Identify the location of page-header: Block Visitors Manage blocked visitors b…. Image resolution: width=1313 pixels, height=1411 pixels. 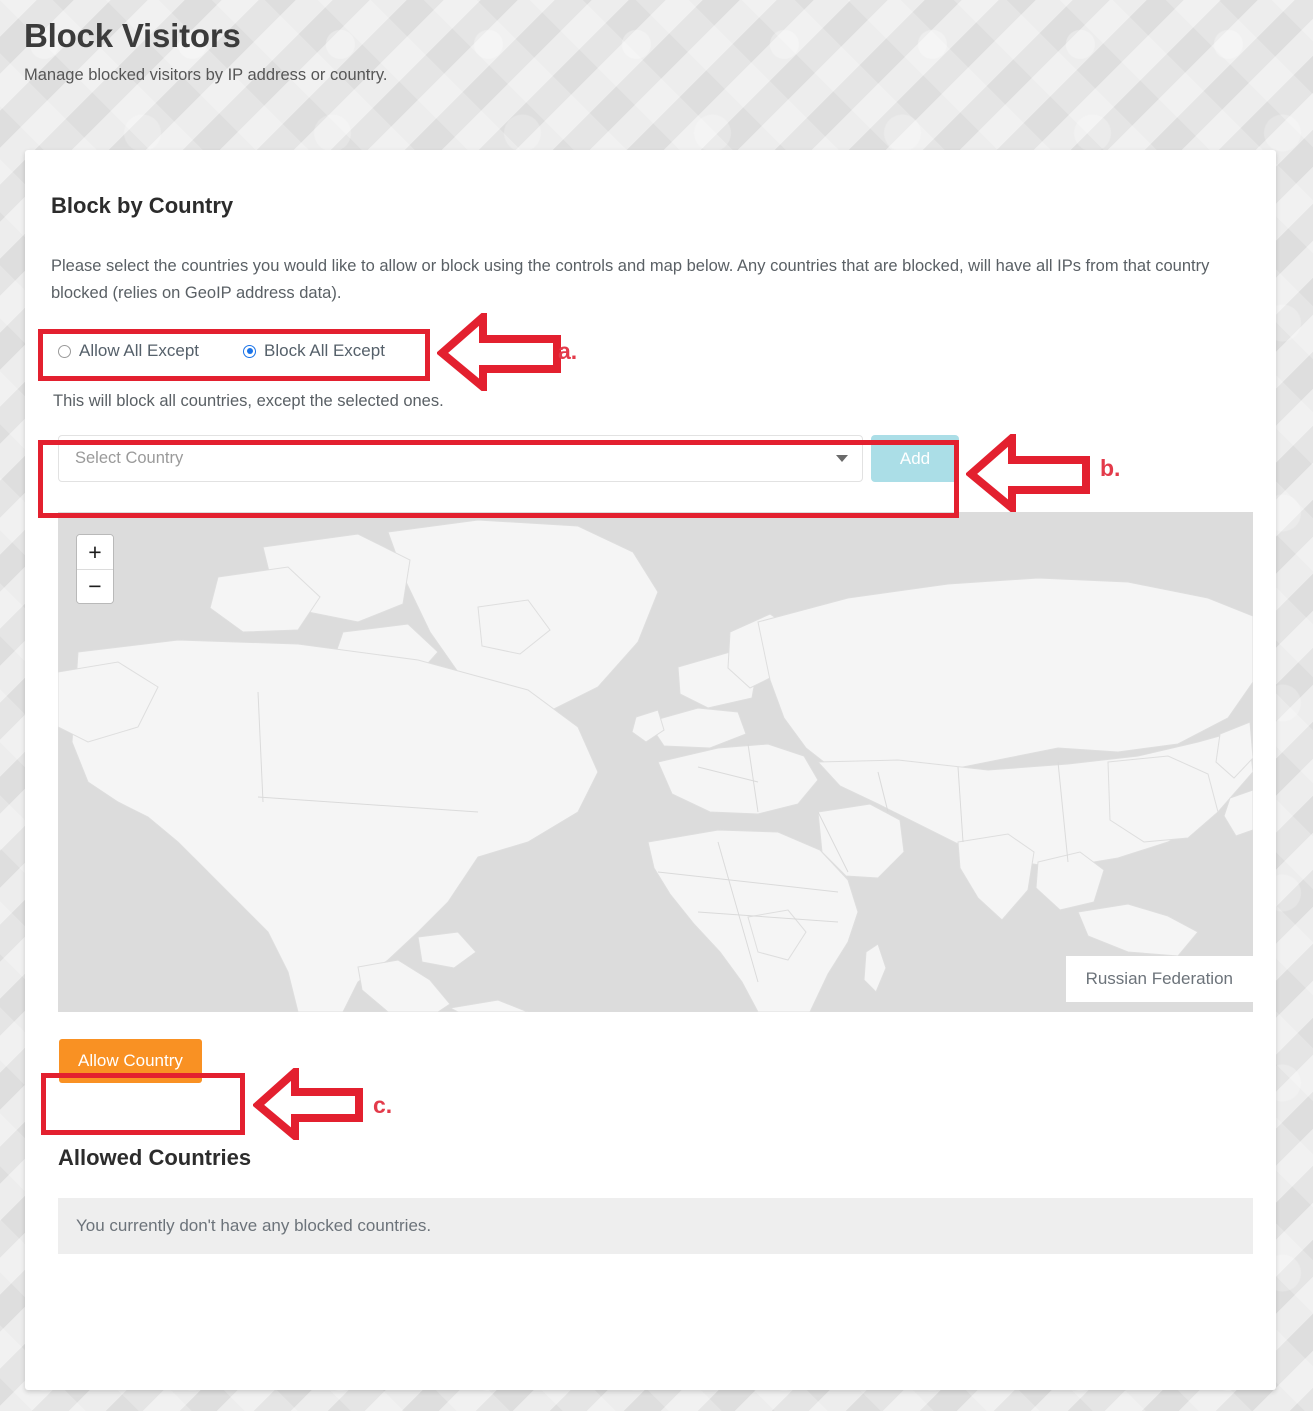
(656, 42).